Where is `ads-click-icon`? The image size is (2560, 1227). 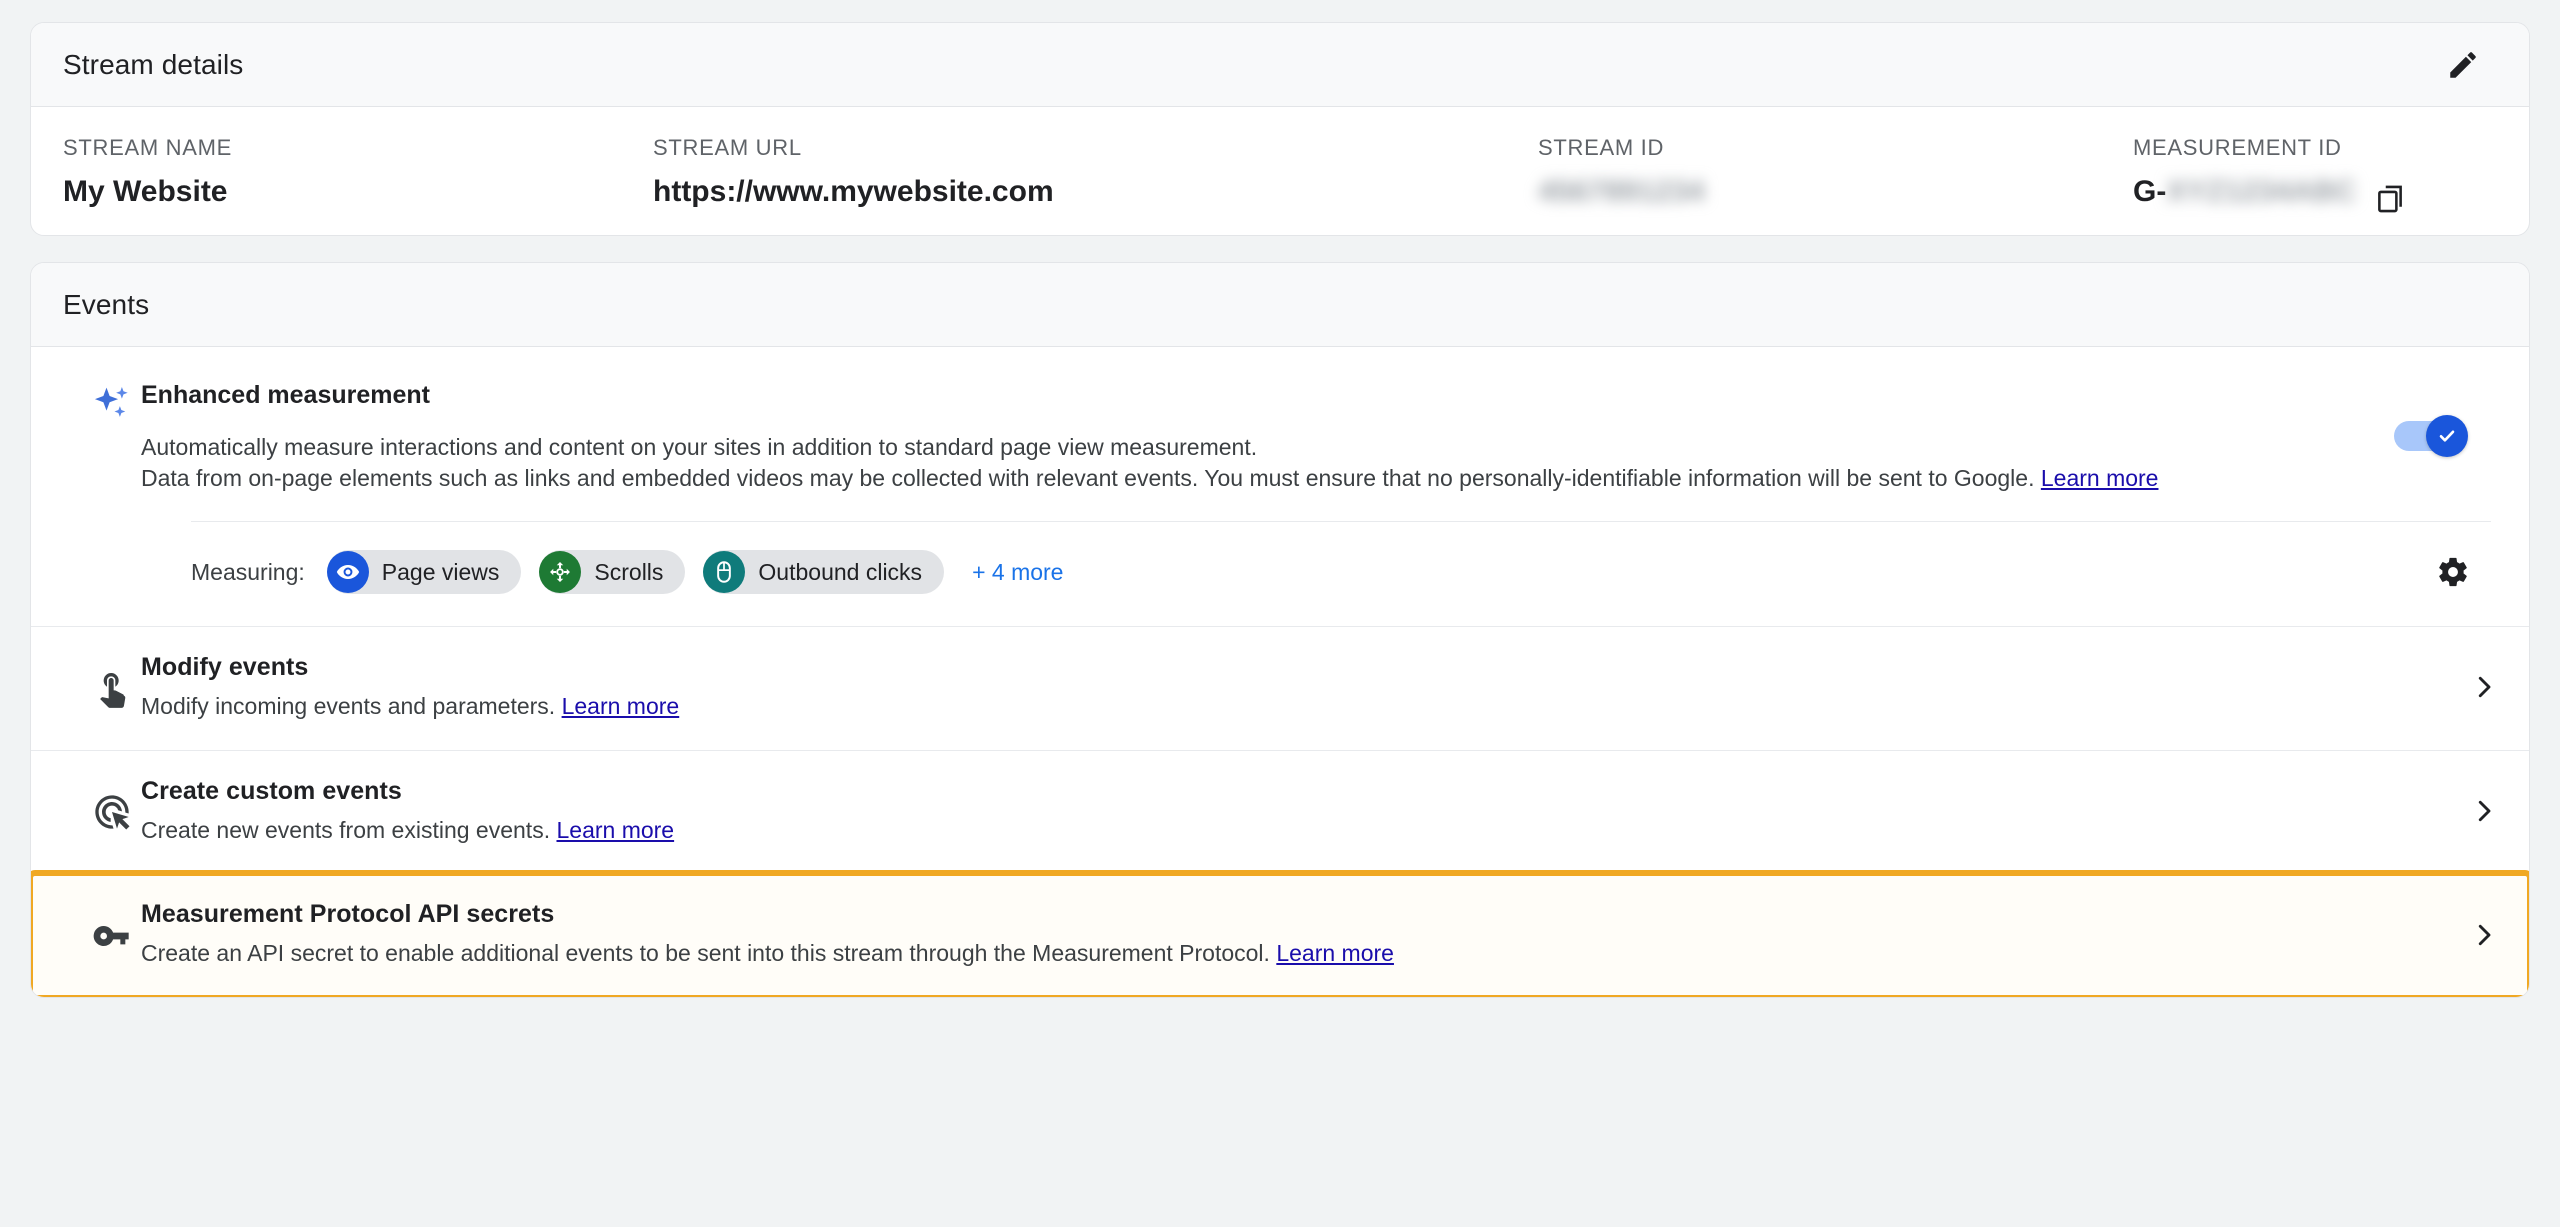 ads-click-icon is located at coordinates (112, 812).